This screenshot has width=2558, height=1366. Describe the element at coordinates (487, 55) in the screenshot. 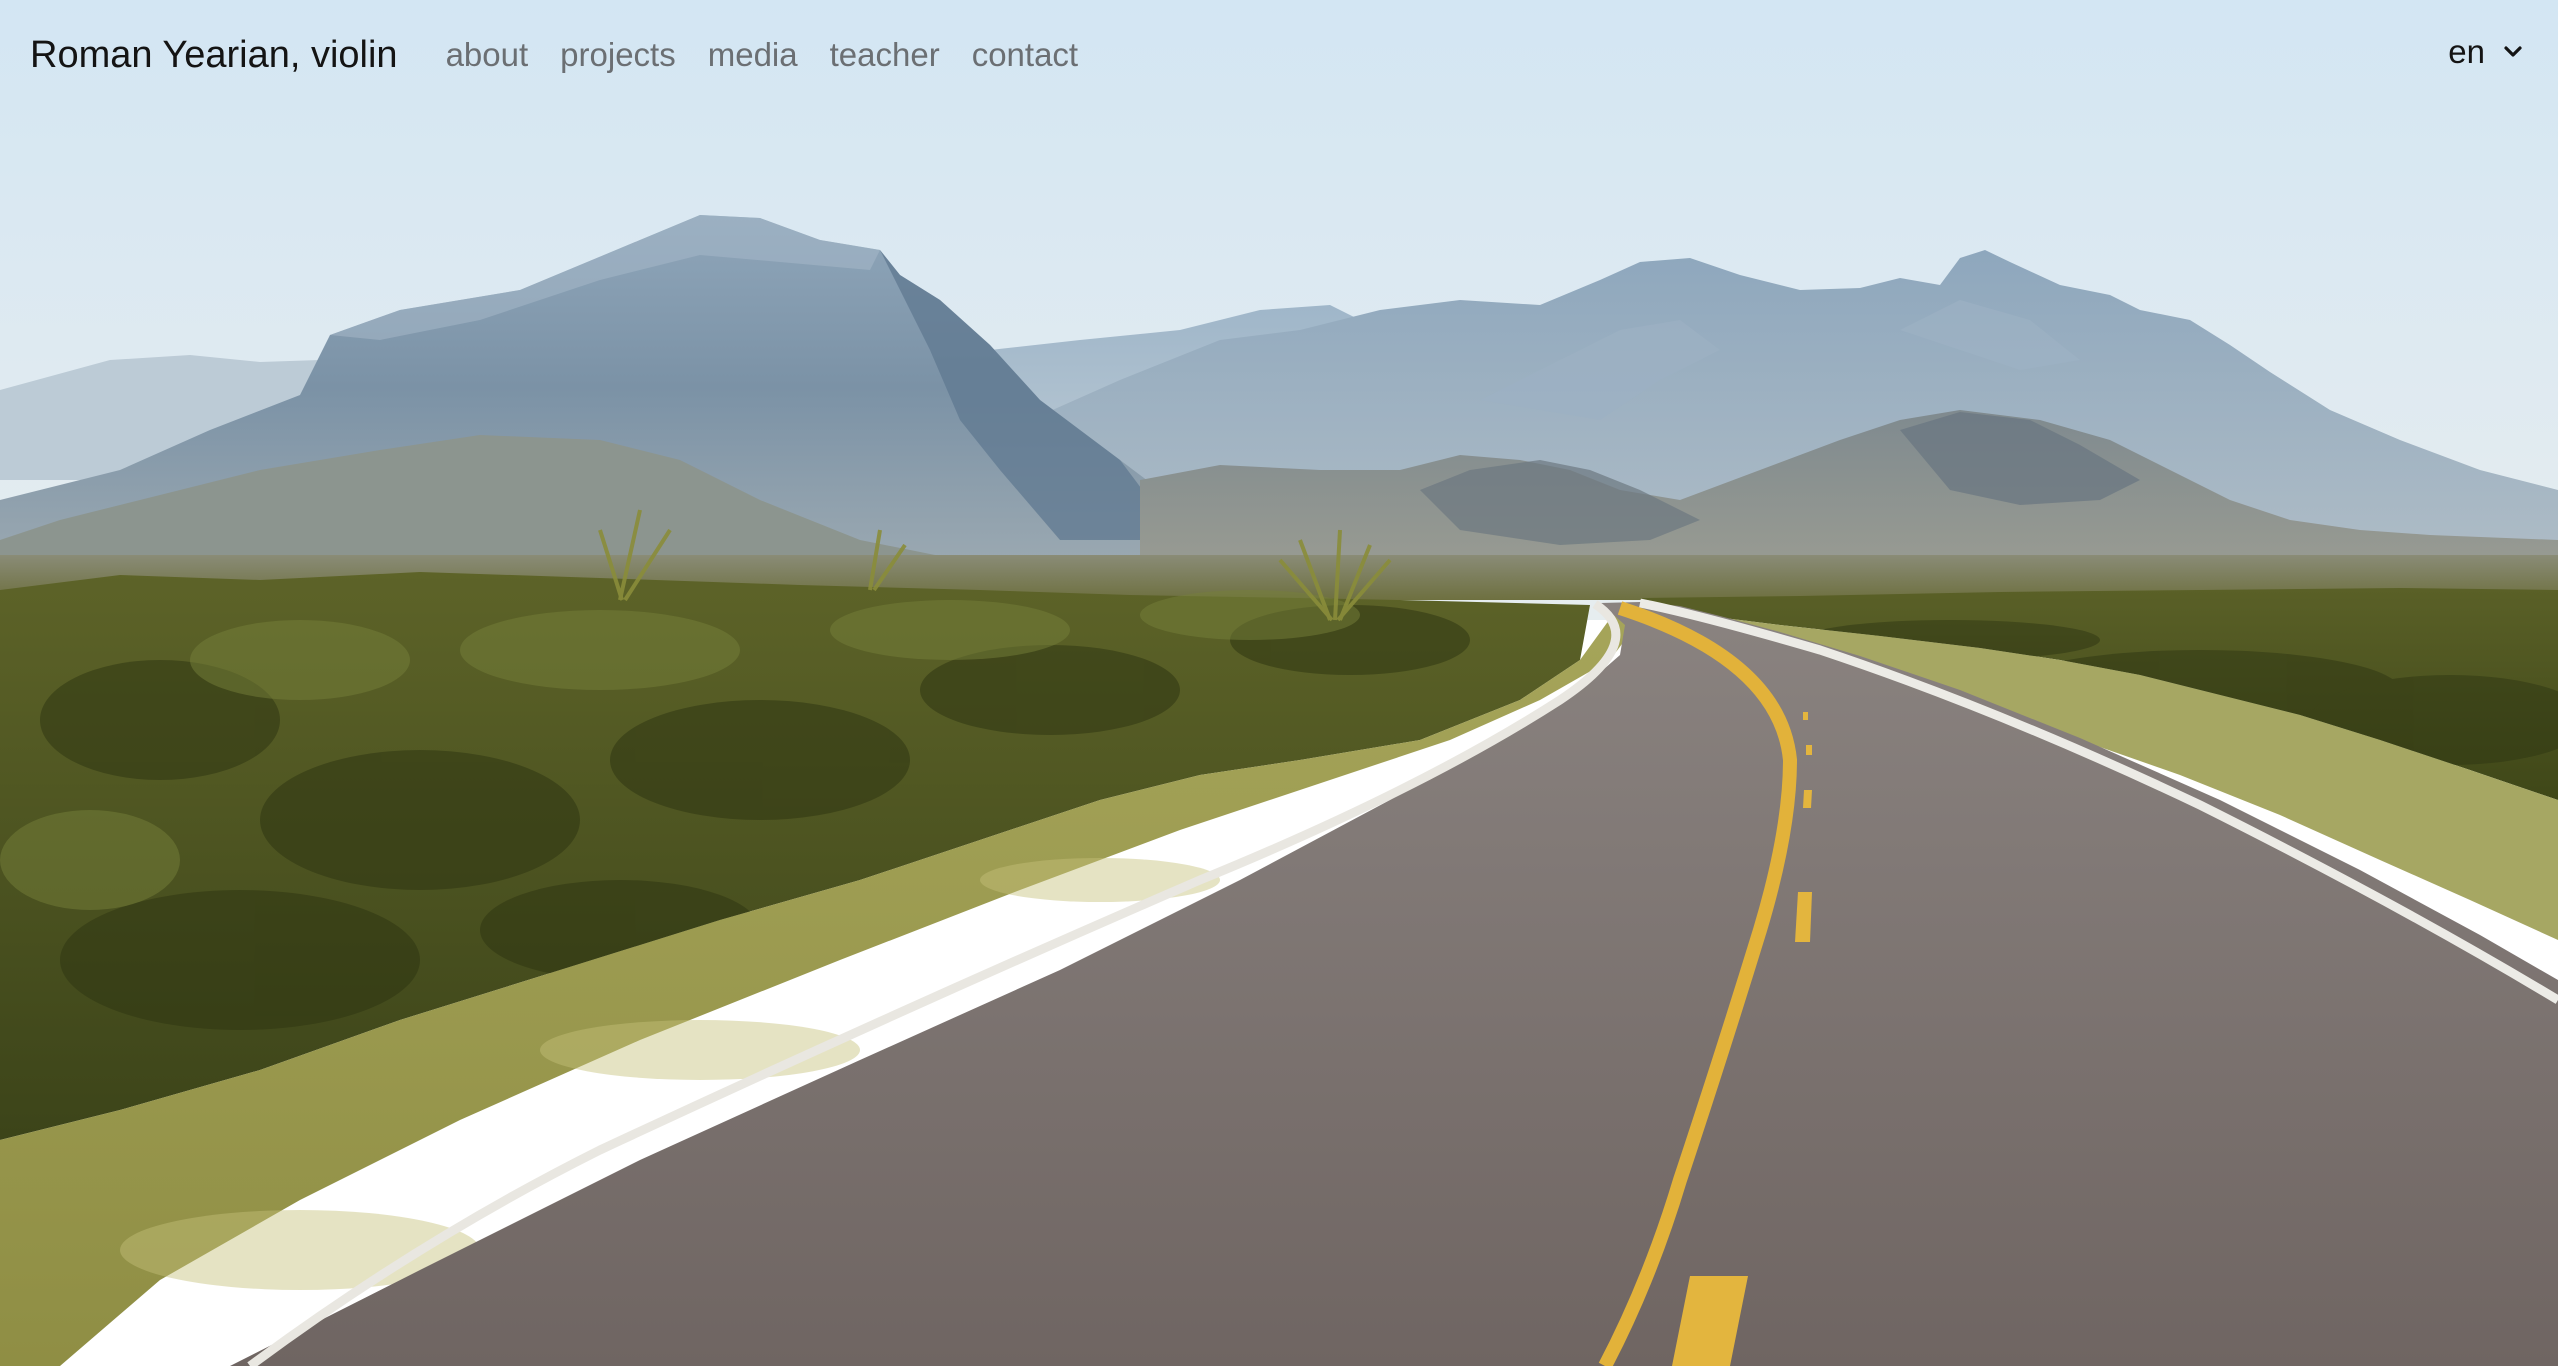

I see `nav-link-about: about` at that location.